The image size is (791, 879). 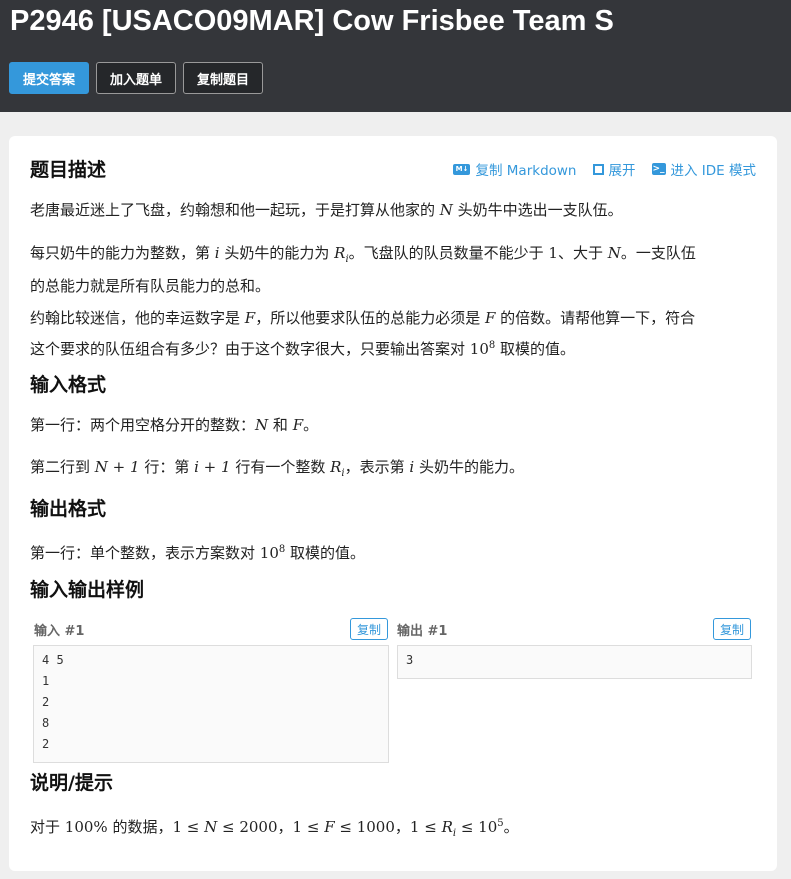 What do you see at coordinates (658, 169) in the screenshot?
I see `terminal-icon: >_` at bounding box center [658, 169].